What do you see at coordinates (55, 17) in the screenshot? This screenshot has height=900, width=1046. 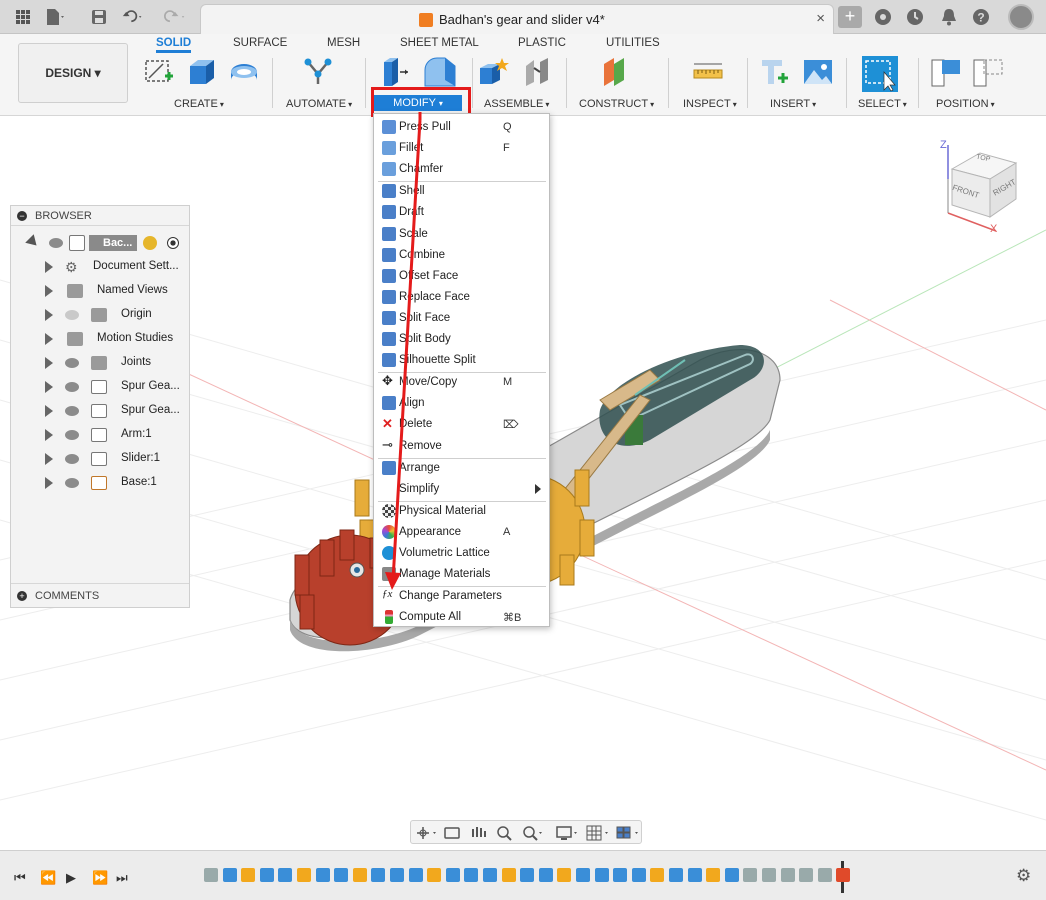 I see `file-menu-icon` at bounding box center [55, 17].